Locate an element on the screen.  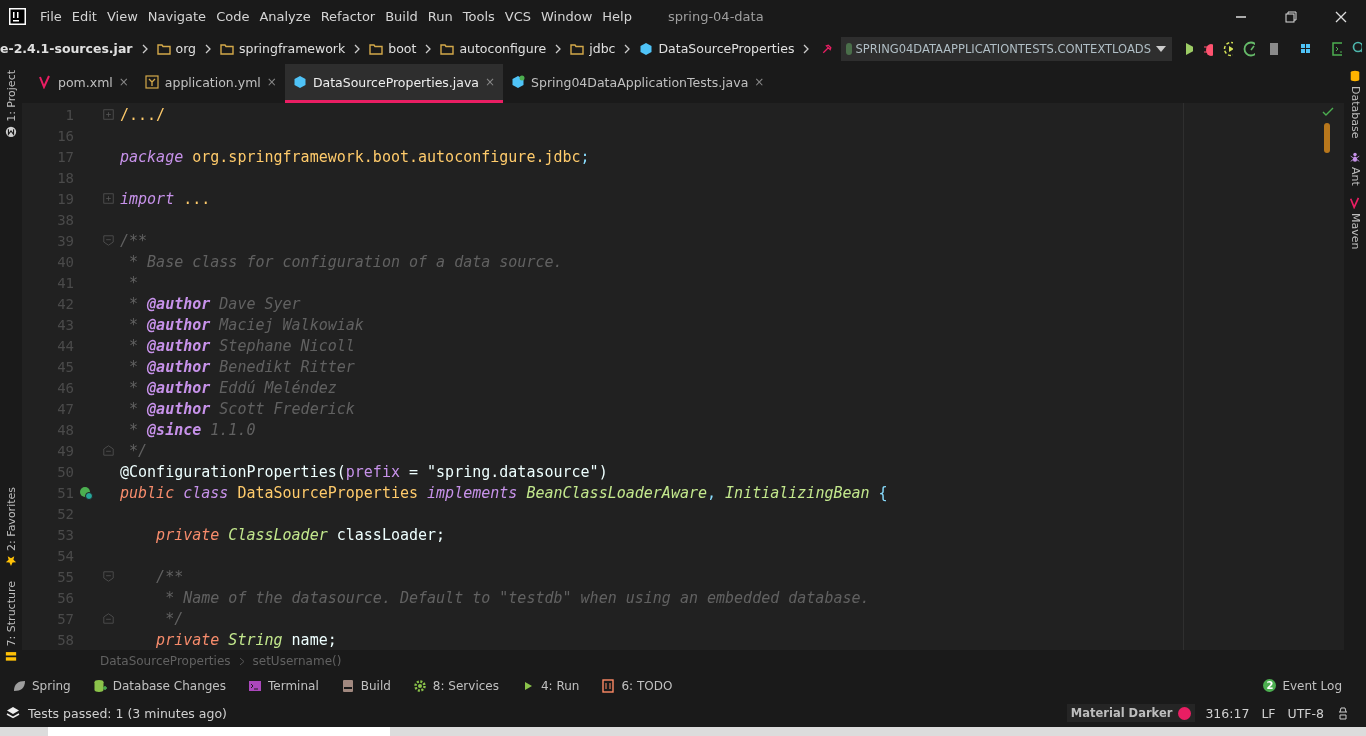
tab-label: application.yml is located at coordinates (212, 82).